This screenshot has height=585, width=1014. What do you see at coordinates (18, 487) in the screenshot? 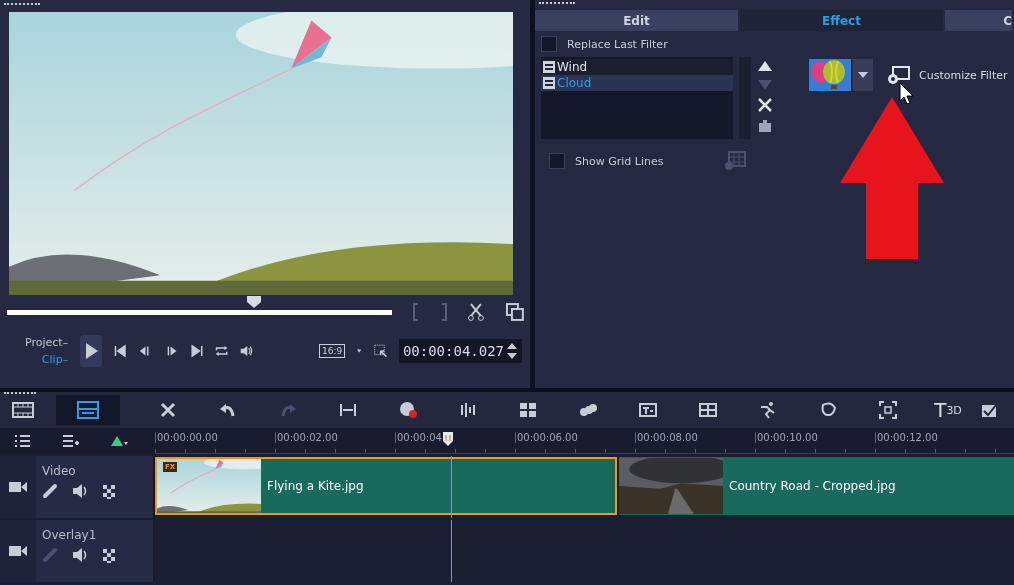
I see `video-camera-icon` at bounding box center [18, 487].